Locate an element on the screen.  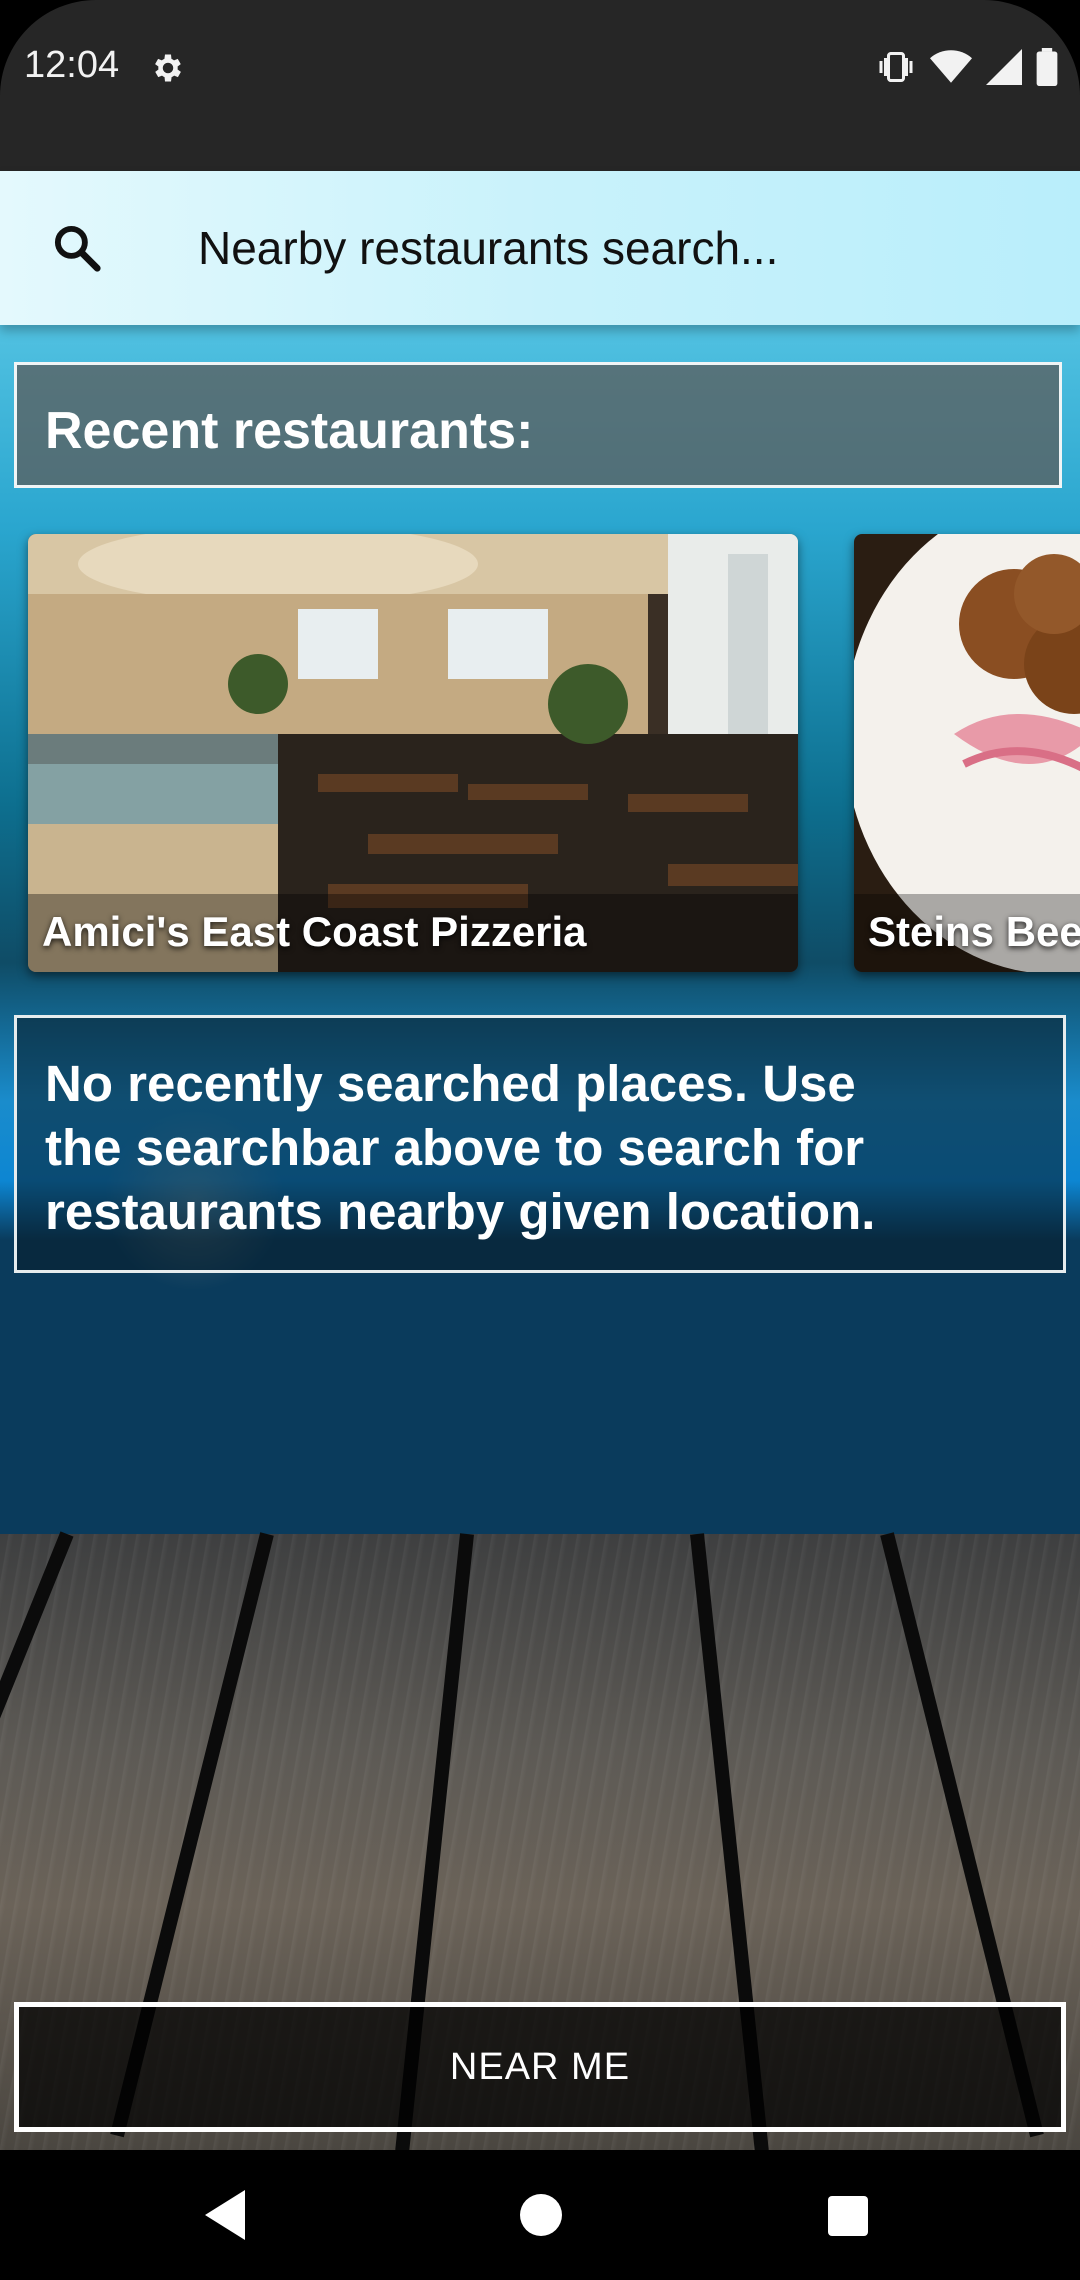
settings-gear-icon is located at coordinates (168, 68).